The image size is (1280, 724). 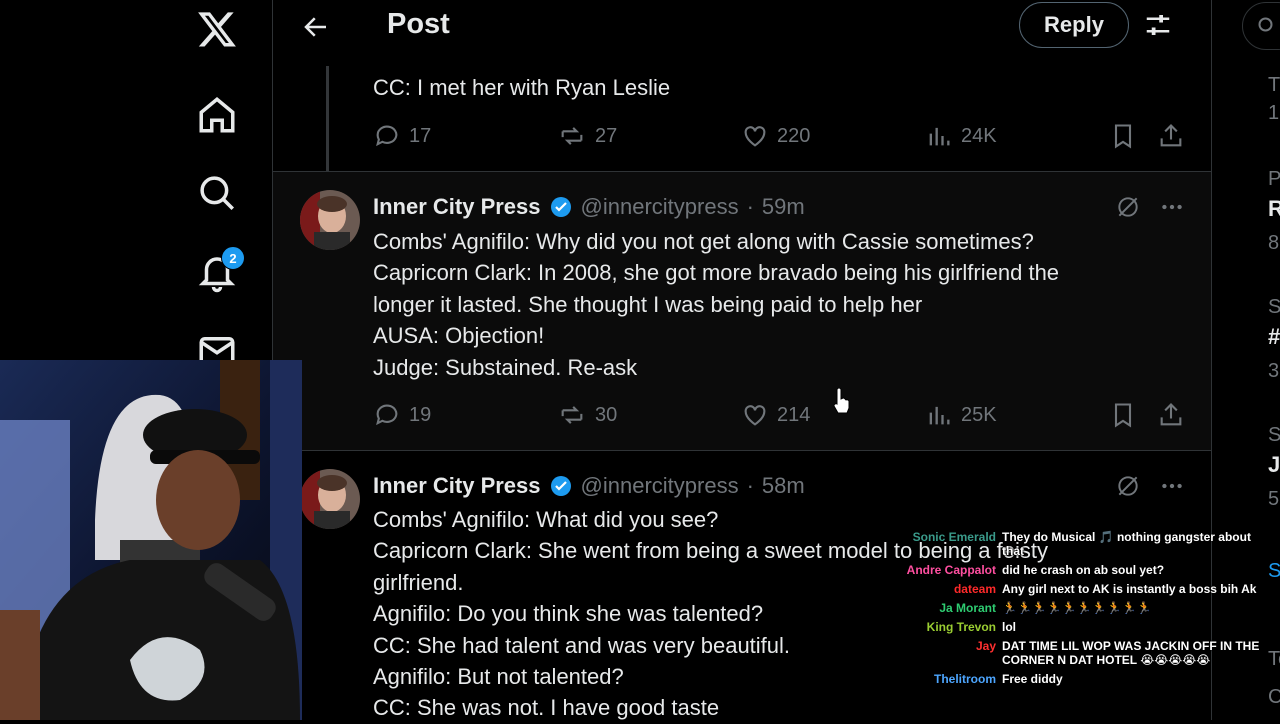 I want to click on like-action: 220, so click(x=775, y=136).